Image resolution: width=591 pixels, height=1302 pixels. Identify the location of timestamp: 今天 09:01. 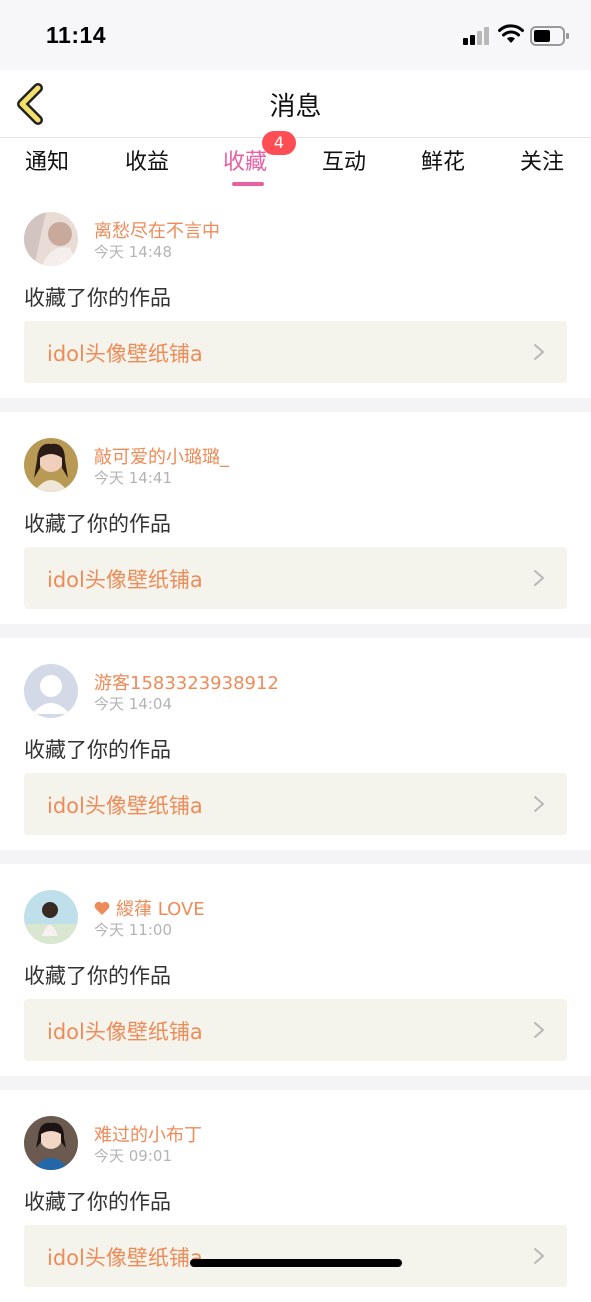
(133, 1156).